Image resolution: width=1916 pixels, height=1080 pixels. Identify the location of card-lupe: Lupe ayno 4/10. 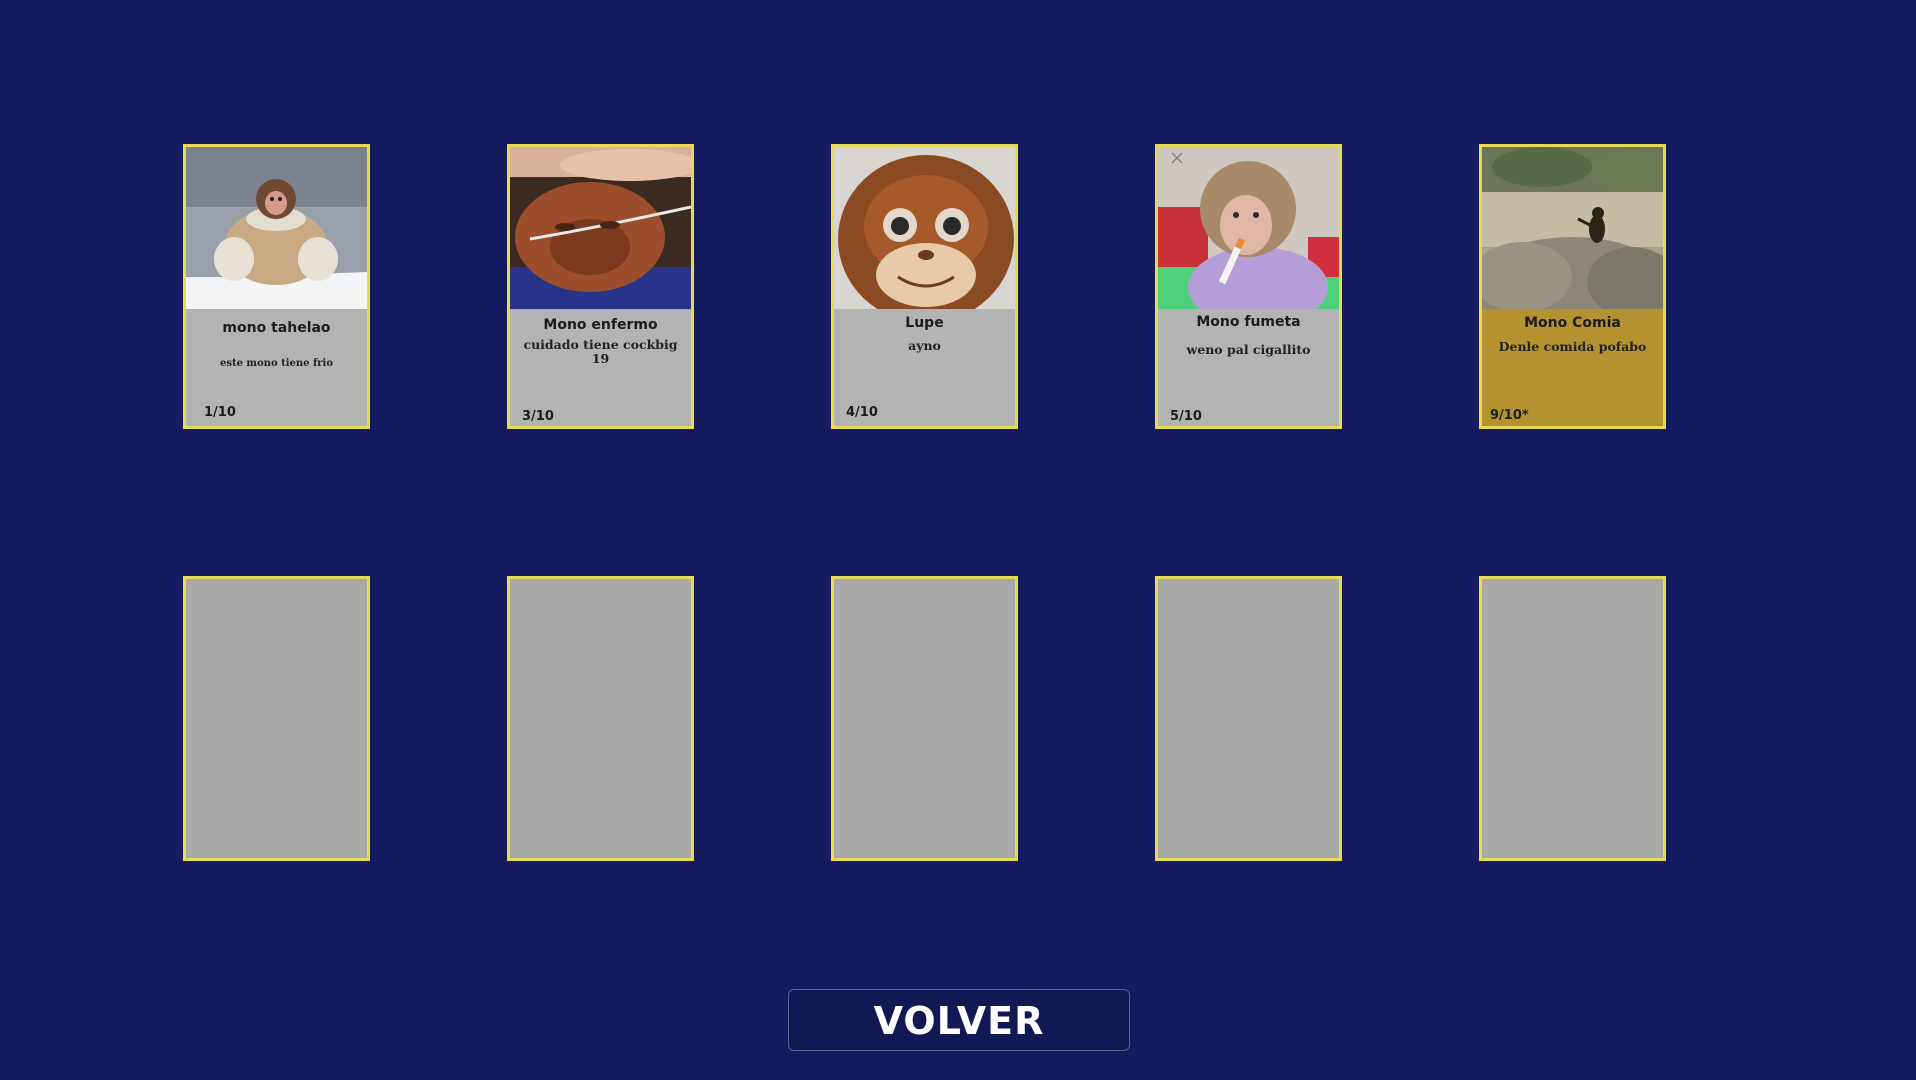
(924, 286).